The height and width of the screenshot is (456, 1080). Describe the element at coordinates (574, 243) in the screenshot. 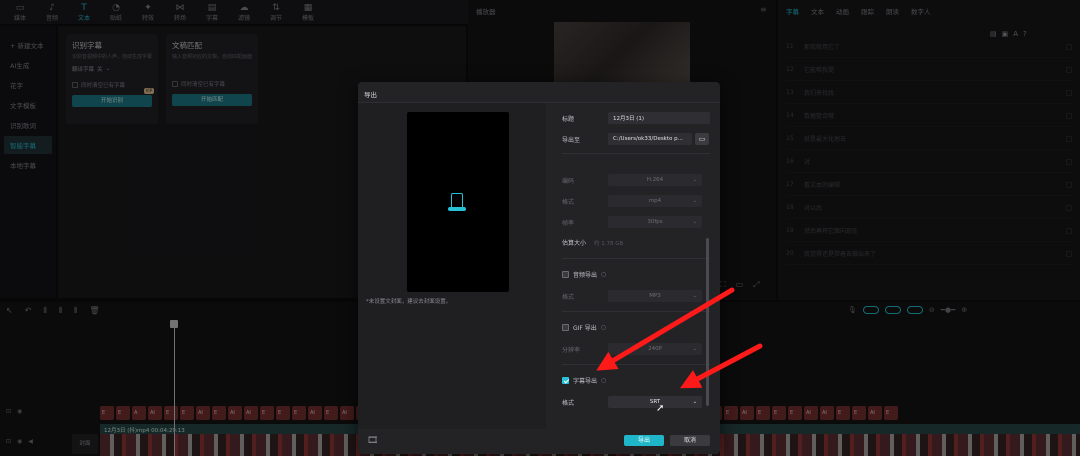

I see `estimate-label: 估算大小` at that location.